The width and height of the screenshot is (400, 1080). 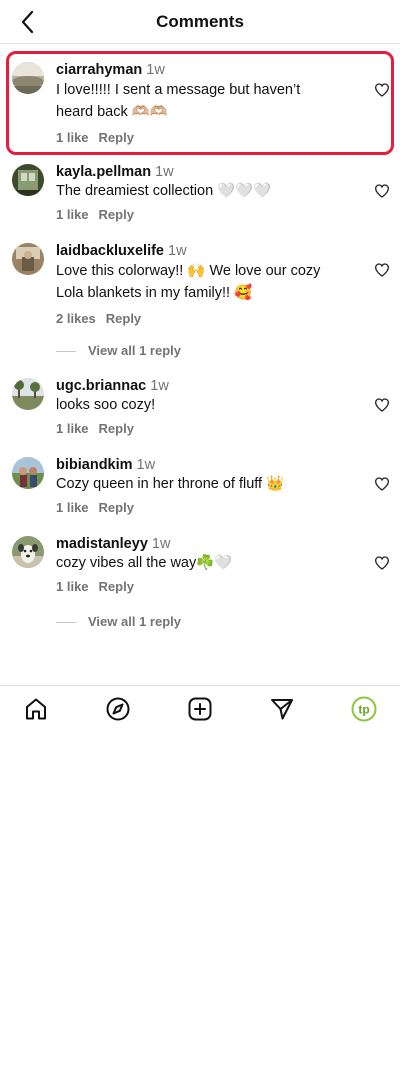 I want to click on direct-send-icon, so click(x=282, y=709).